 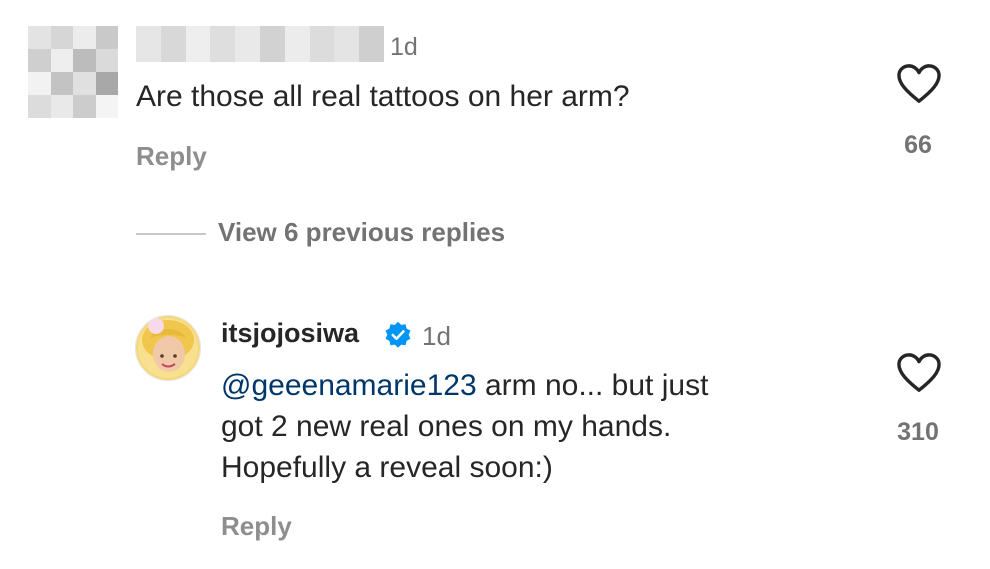 What do you see at coordinates (73, 72) in the screenshot?
I see `blurred-avatar` at bounding box center [73, 72].